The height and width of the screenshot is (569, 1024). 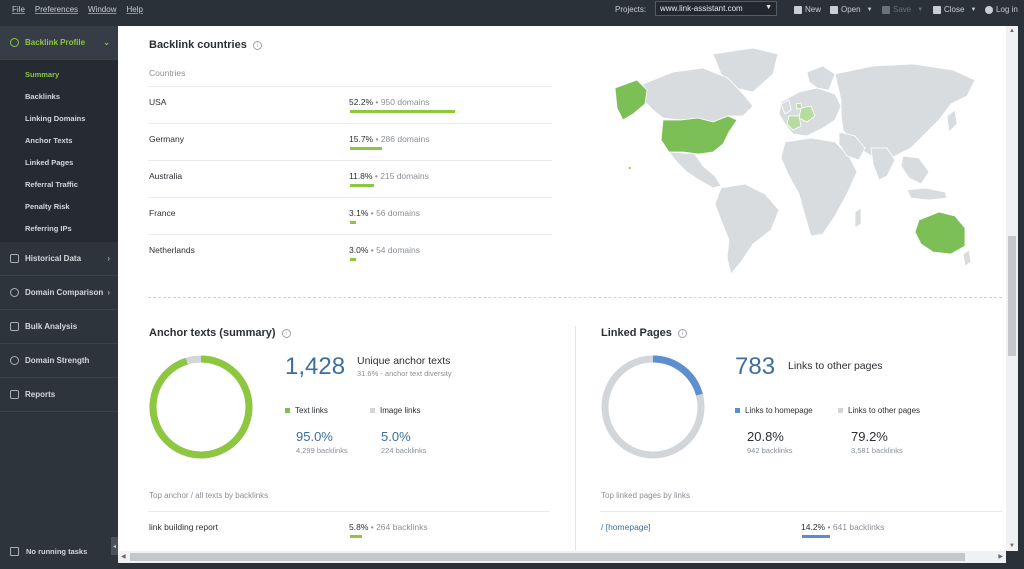 I want to click on sidebar-subitem-linking-domains: Linking Domains, so click(x=59, y=118).